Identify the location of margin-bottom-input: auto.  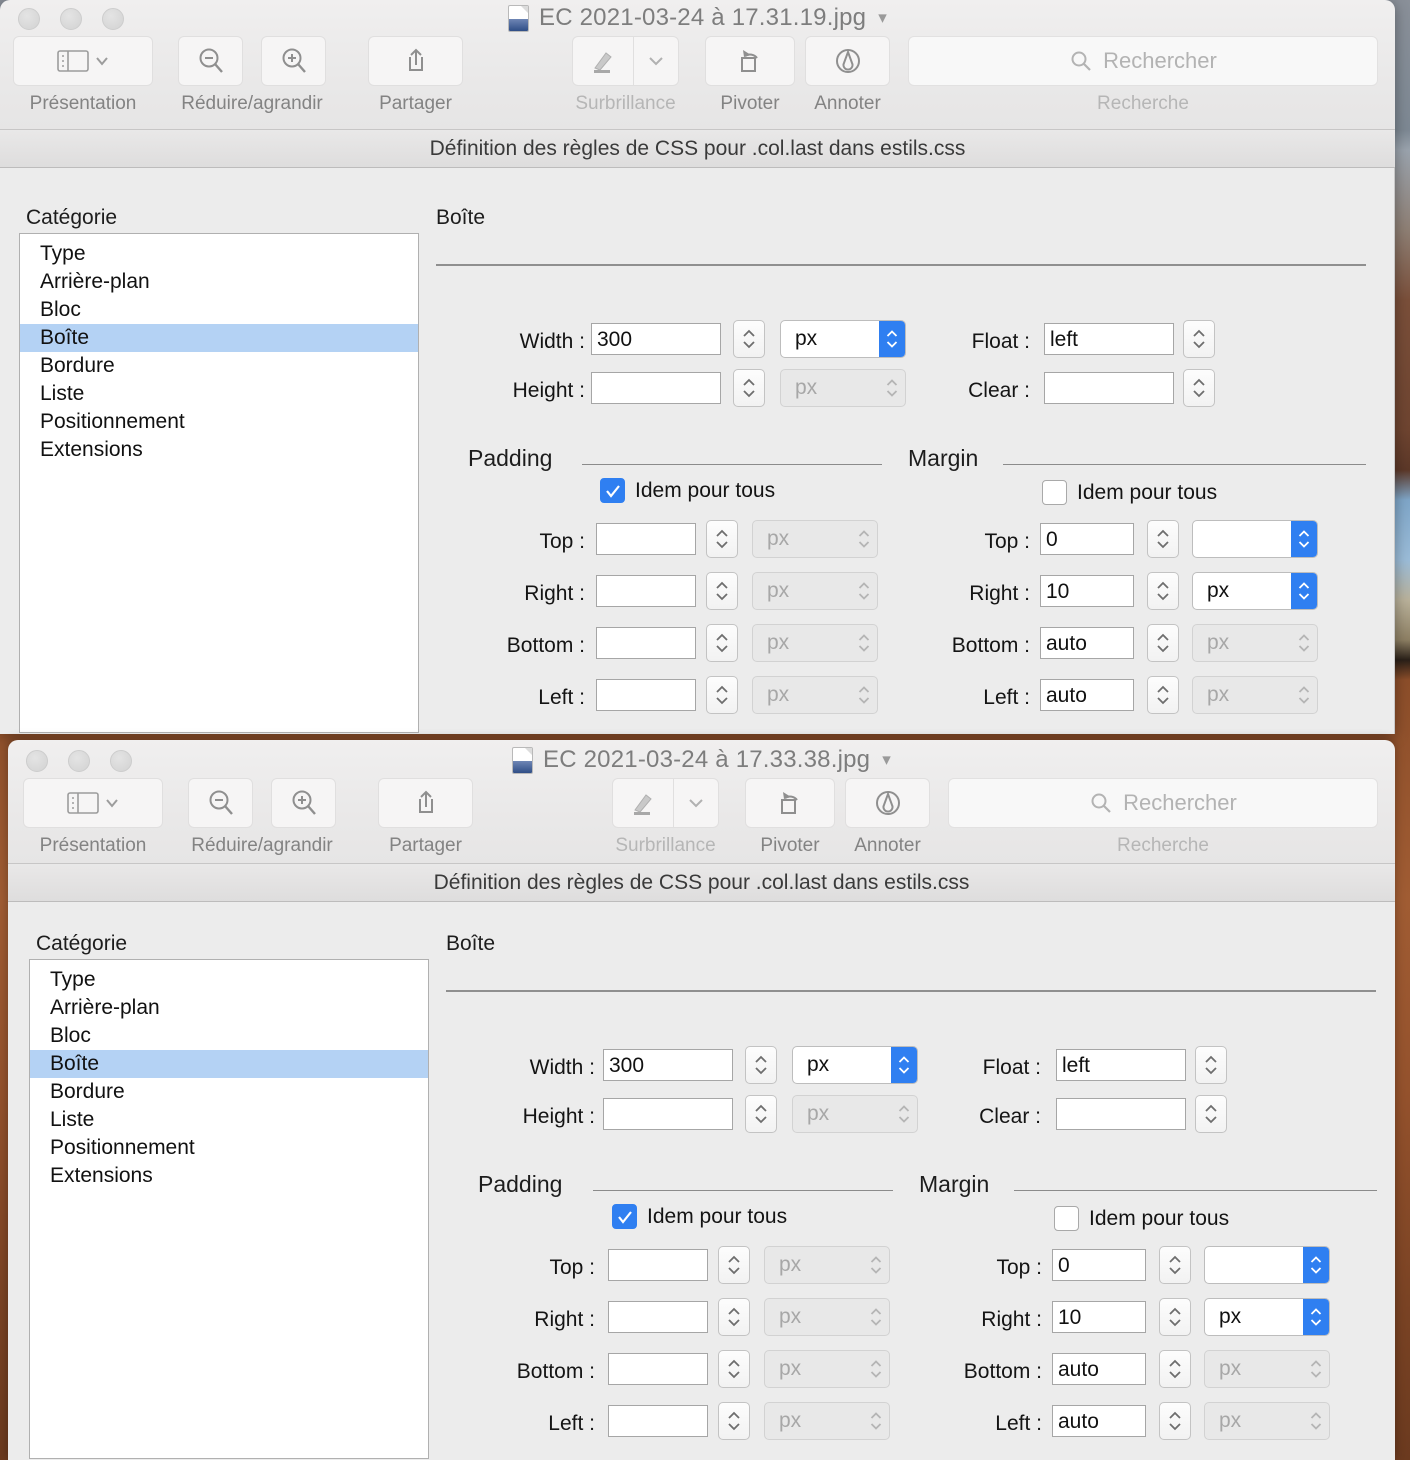
(1099, 1369).